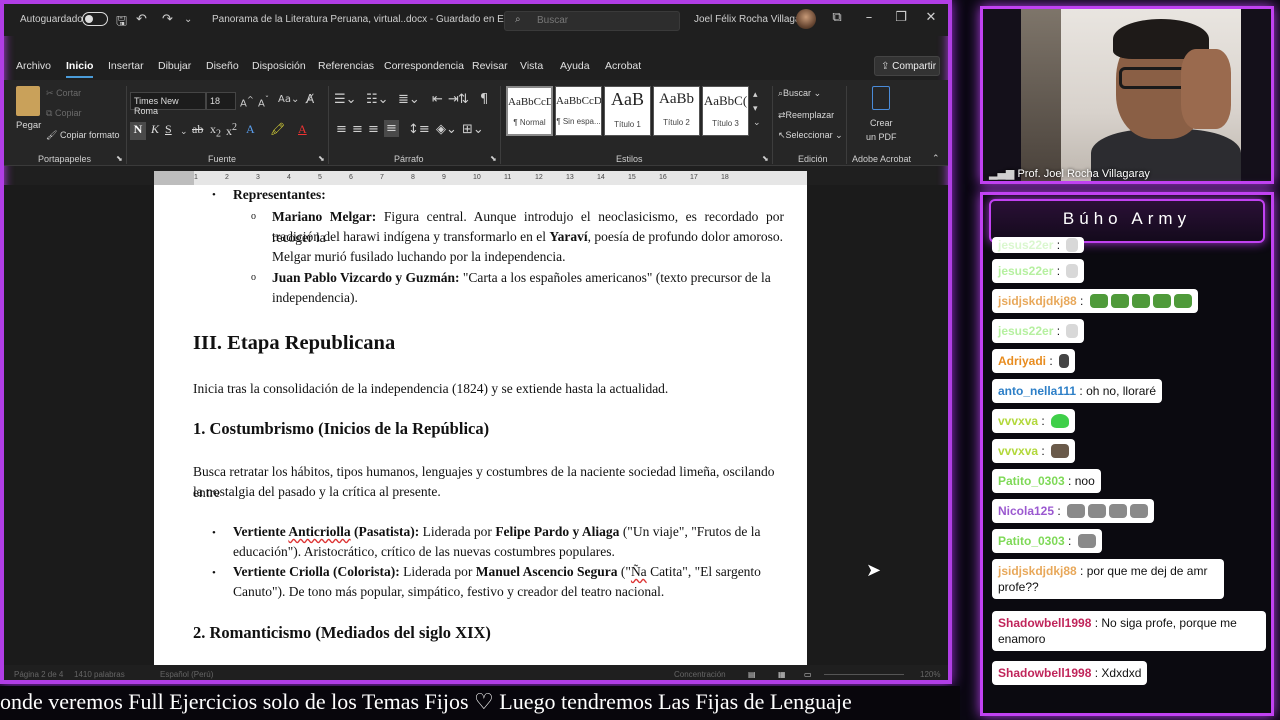  Describe the element at coordinates (446, 129) in the screenshot. I see `shading-icon: ◈⌄` at that location.